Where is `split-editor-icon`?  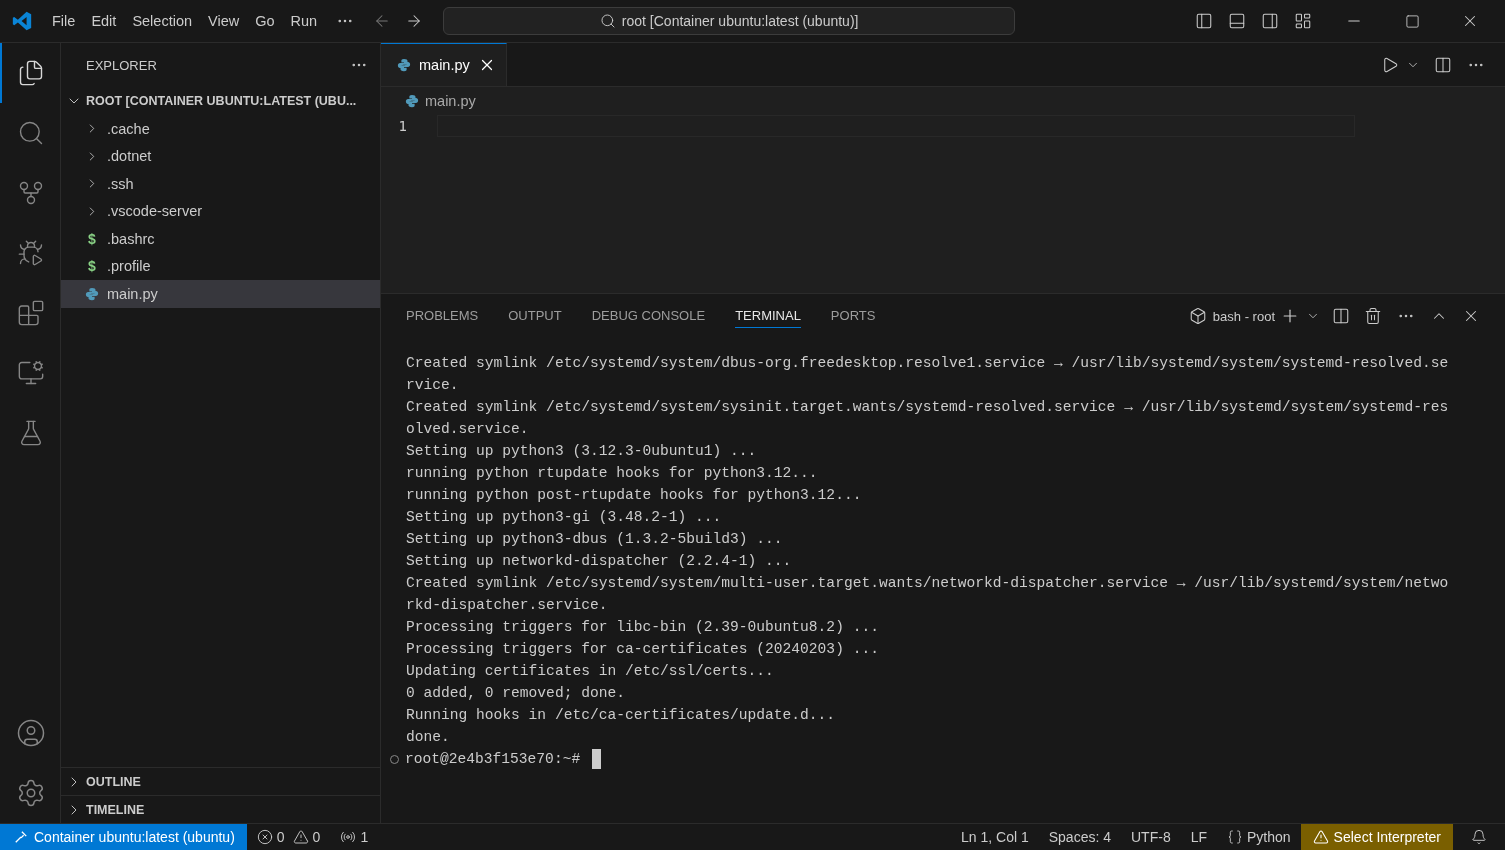
split-editor-icon is located at coordinates (1443, 64).